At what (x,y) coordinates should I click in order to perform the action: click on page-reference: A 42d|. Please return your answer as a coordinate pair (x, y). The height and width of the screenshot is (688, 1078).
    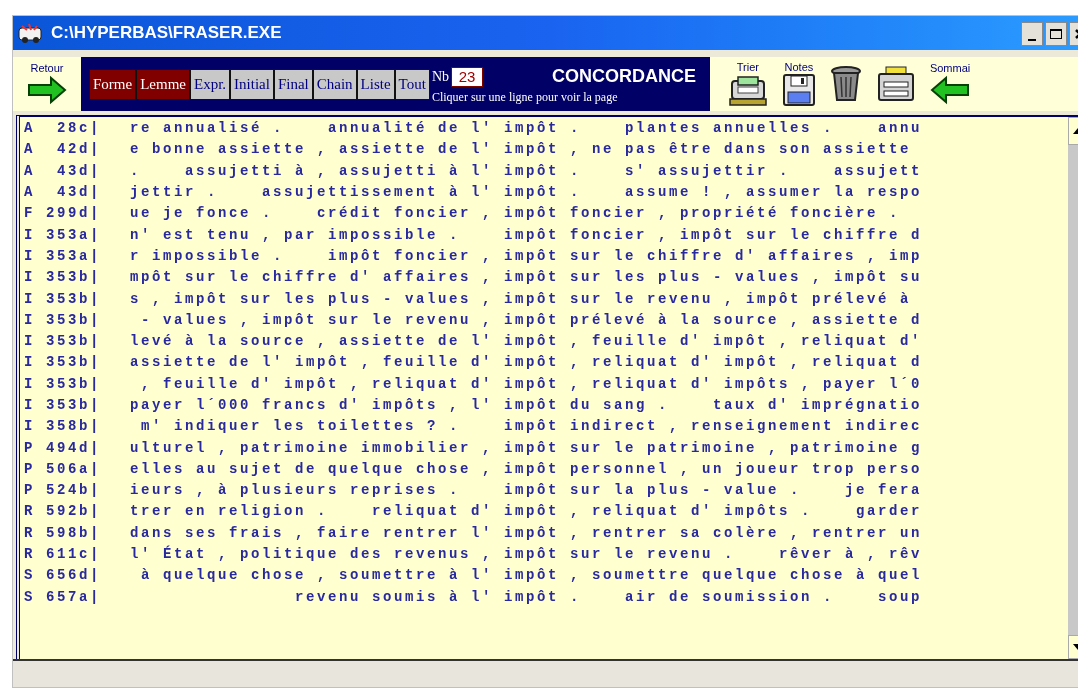
    Looking at the image, I should click on (63, 150).